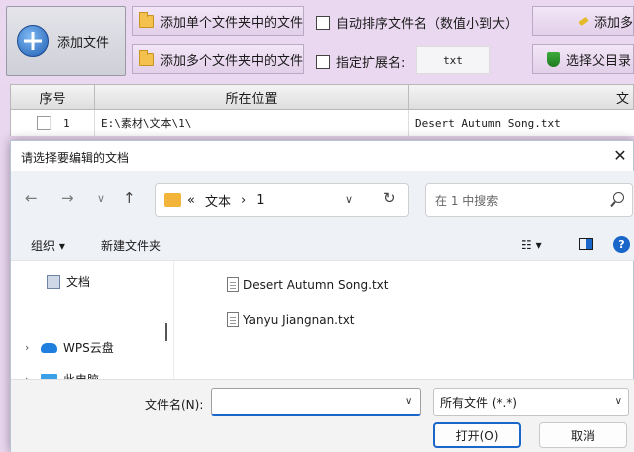  What do you see at coordinates (477, 435) in the screenshot?
I see `open-button: 打开(O)` at bounding box center [477, 435].